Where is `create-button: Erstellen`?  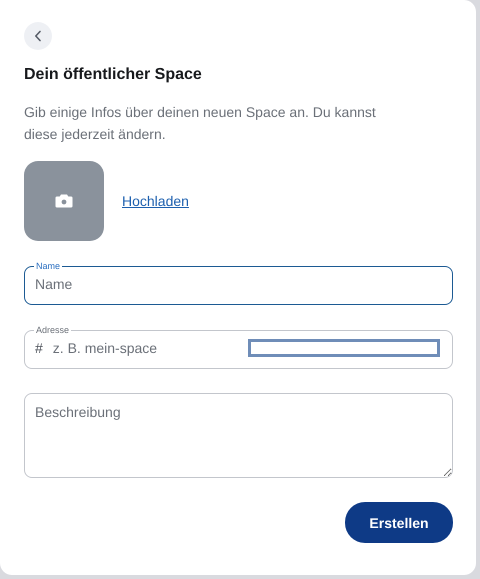
create-button: Erstellen is located at coordinates (399, 522).